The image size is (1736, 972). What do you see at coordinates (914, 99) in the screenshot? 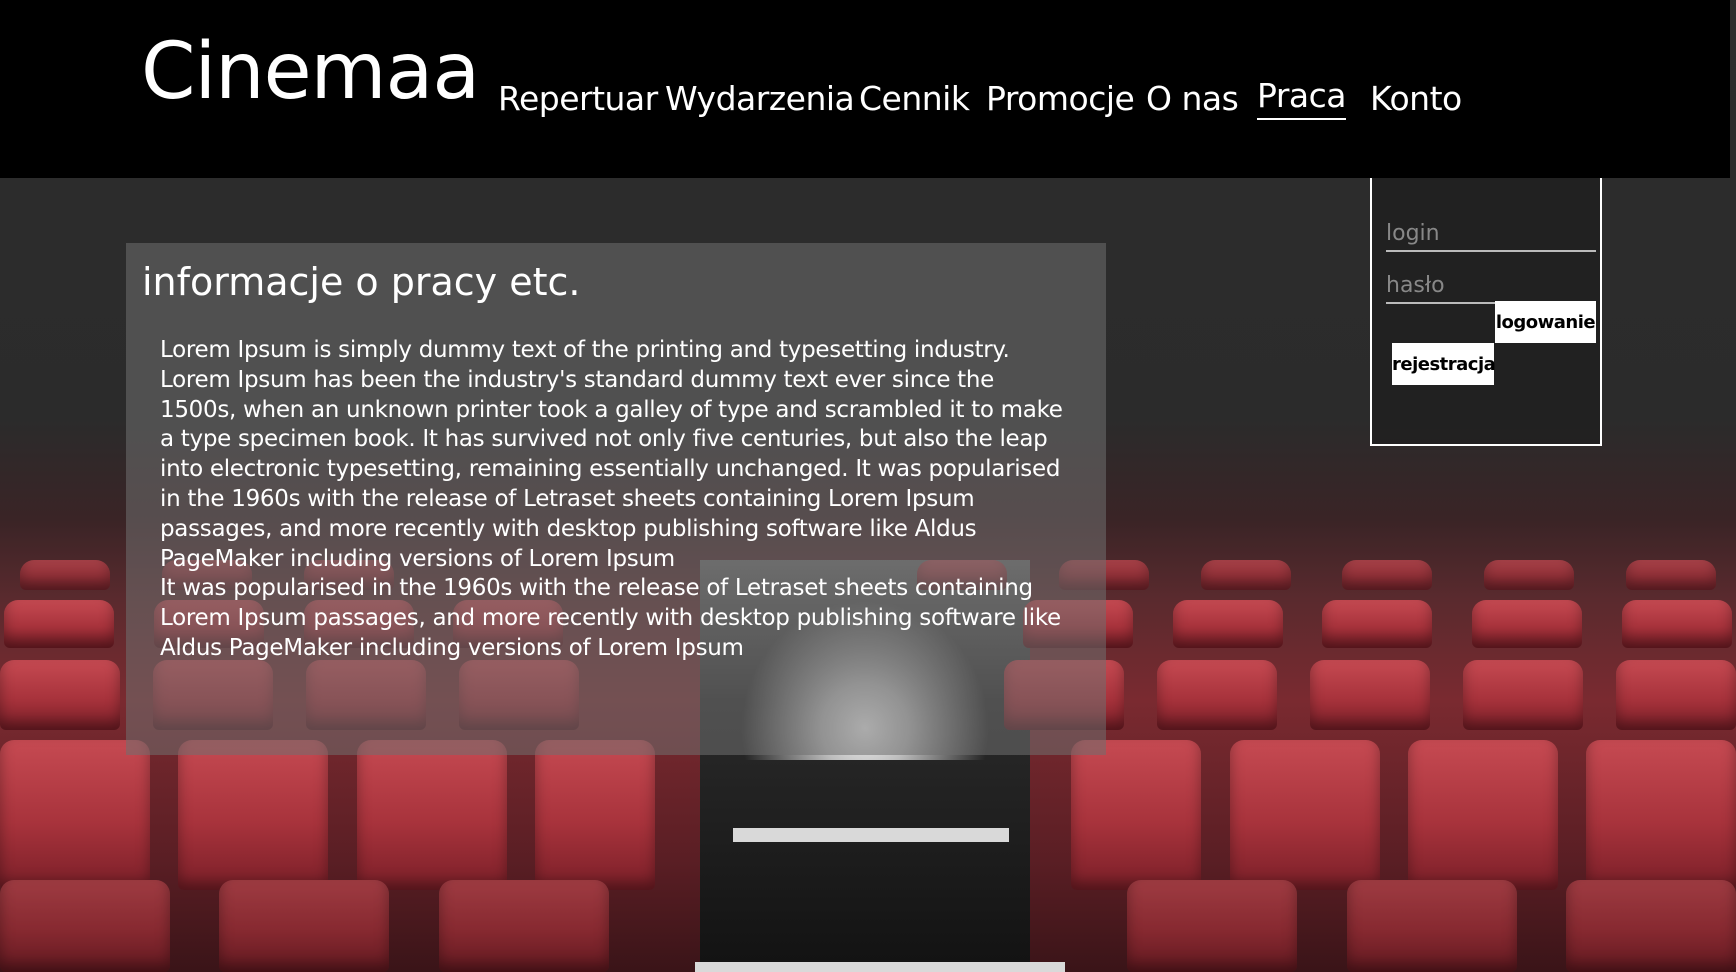
I see `nav-cennik: Cennik` at bounding box center [914, 99].